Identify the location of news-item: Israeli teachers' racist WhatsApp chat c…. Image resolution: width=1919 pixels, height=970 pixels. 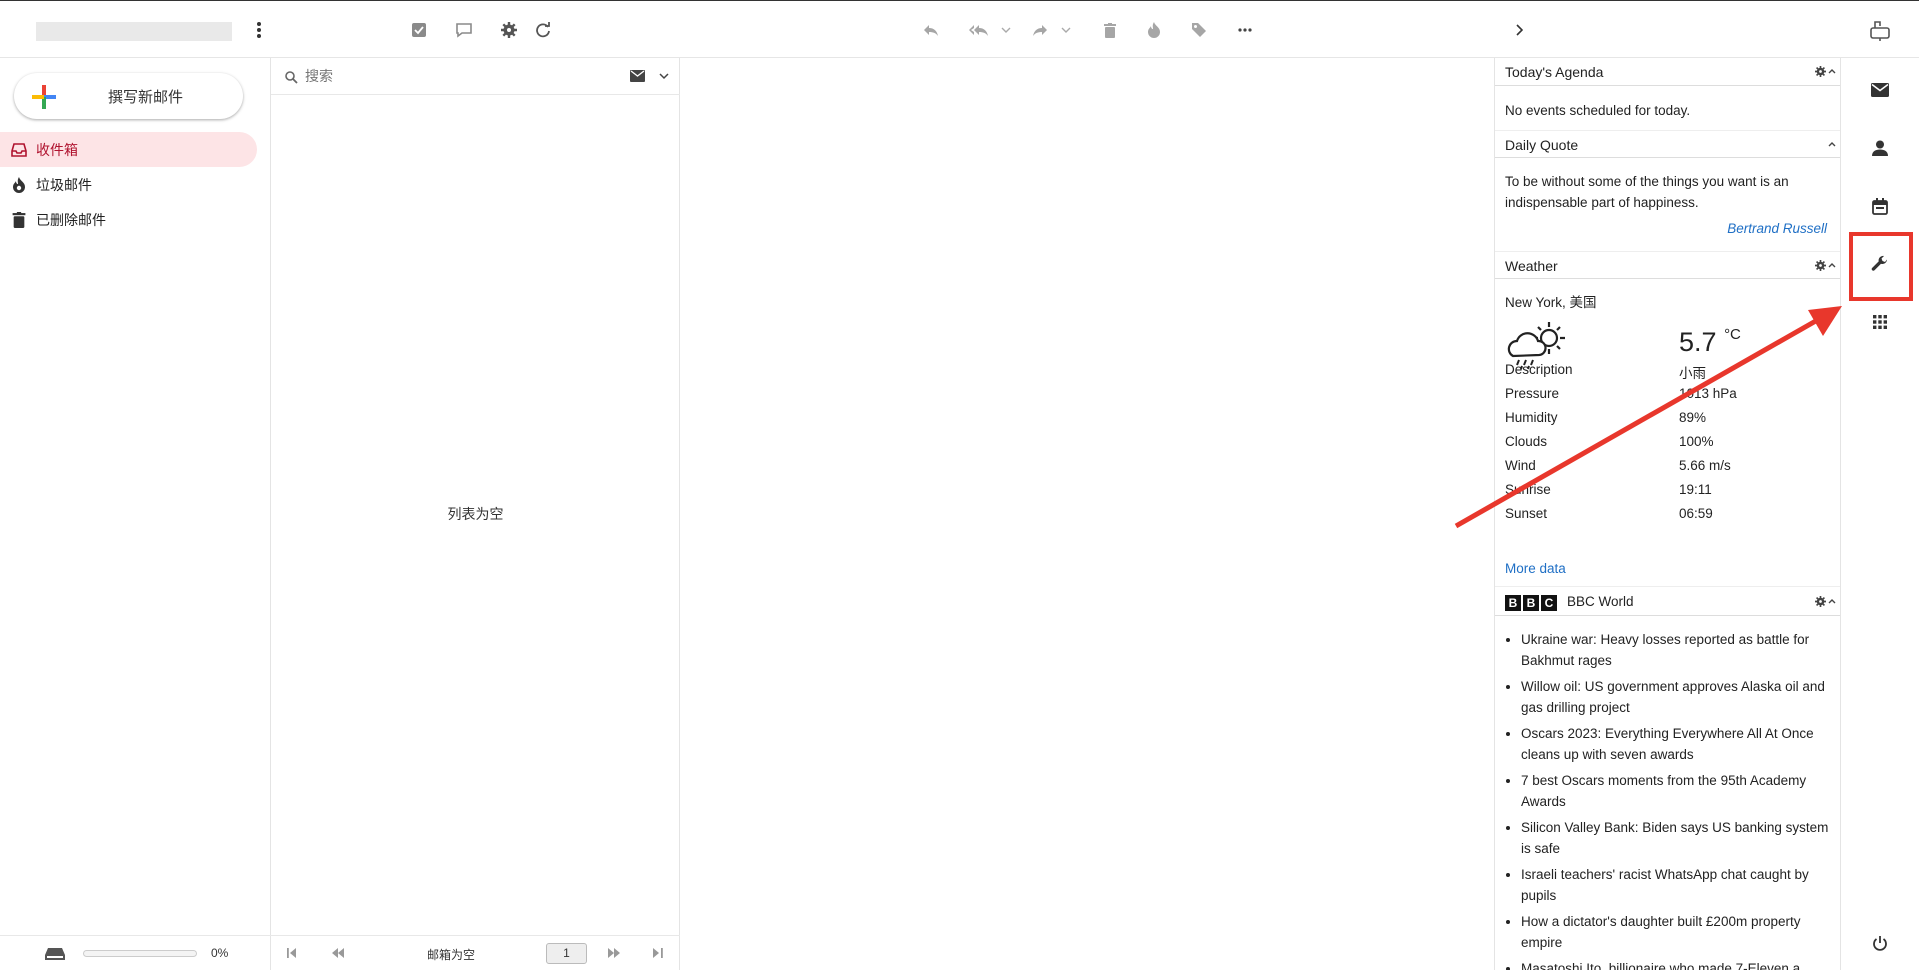
(1675, 885).